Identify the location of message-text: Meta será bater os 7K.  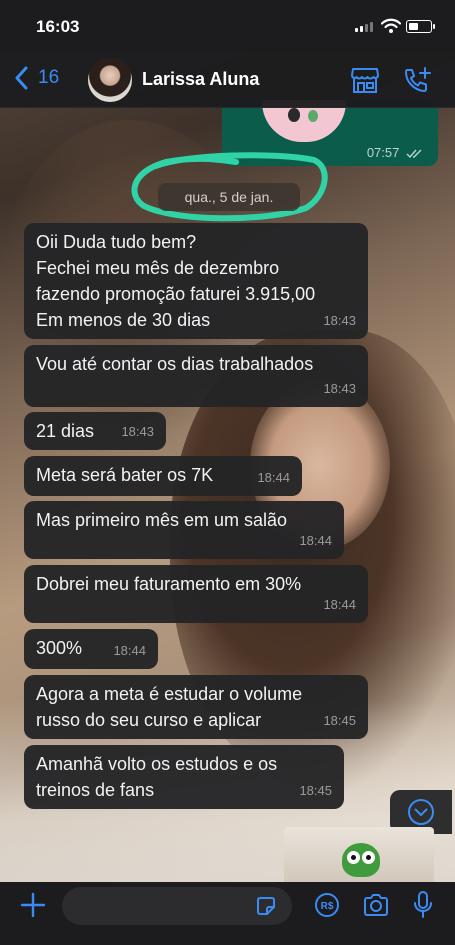
(125, 475).